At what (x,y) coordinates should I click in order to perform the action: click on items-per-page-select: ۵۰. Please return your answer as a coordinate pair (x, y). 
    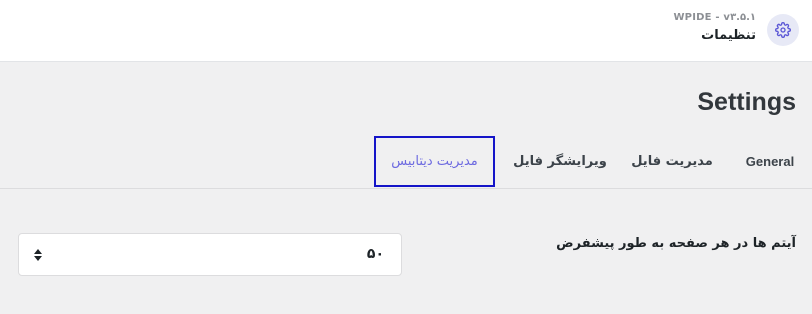
    Looking at the image, I should click on (210, 254).